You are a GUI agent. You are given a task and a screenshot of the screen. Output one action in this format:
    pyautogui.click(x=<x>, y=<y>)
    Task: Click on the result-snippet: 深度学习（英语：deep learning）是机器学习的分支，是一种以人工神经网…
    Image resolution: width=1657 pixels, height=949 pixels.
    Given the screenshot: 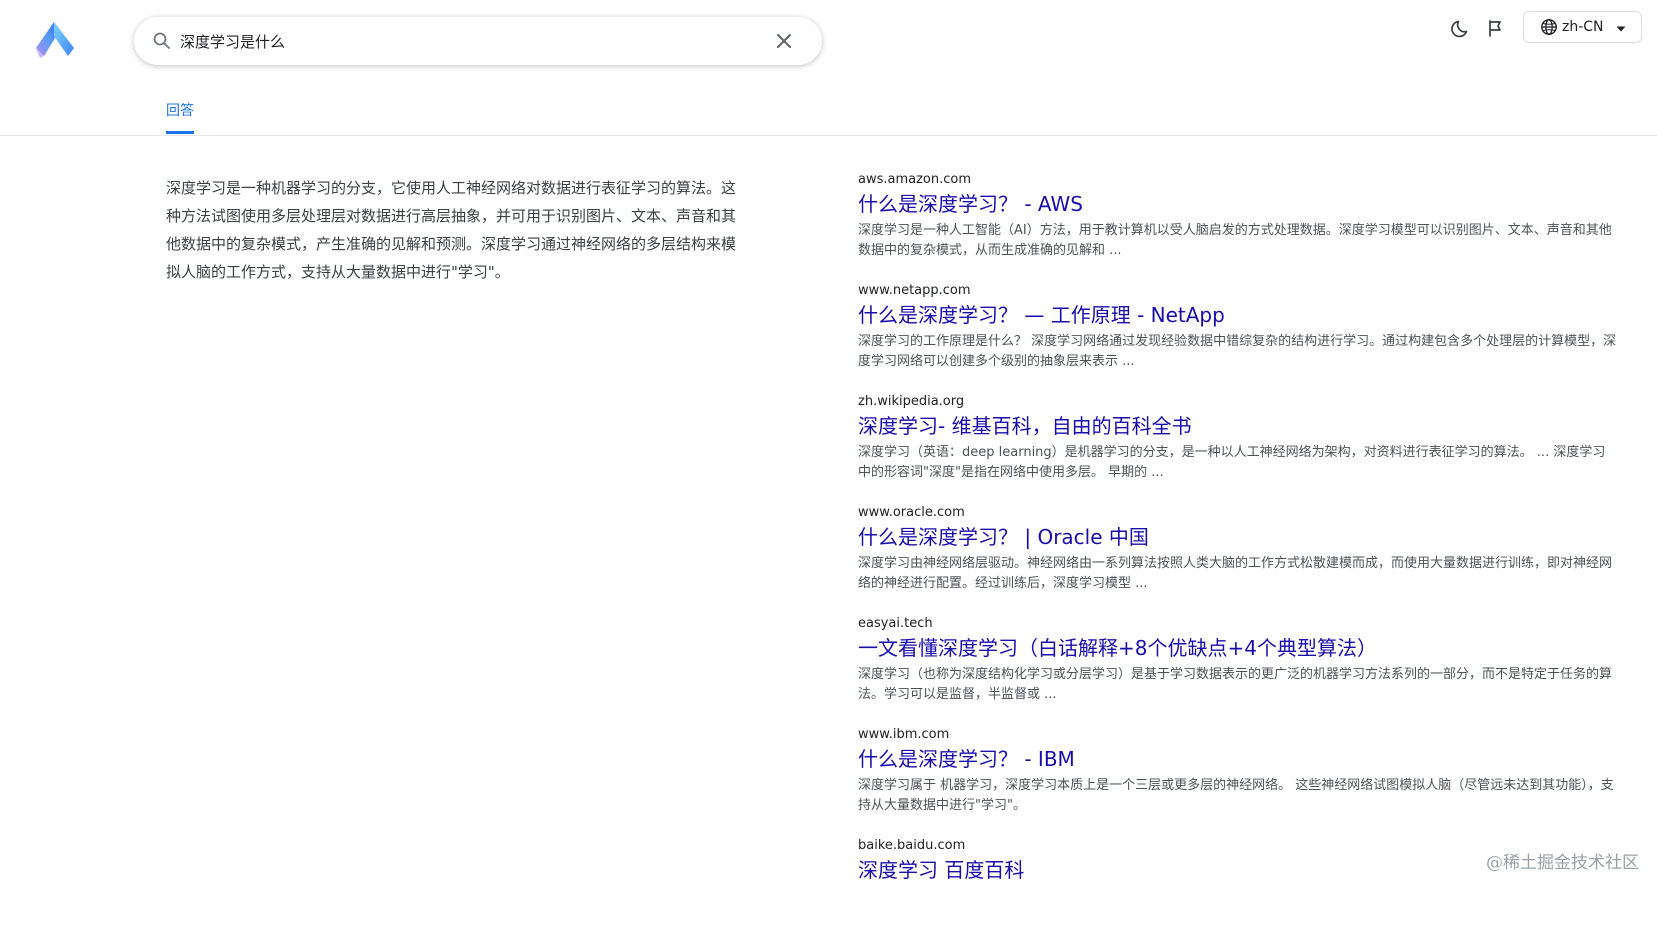 What is the action you would take?
    pyautogui.click(x=1238, y=463)
    